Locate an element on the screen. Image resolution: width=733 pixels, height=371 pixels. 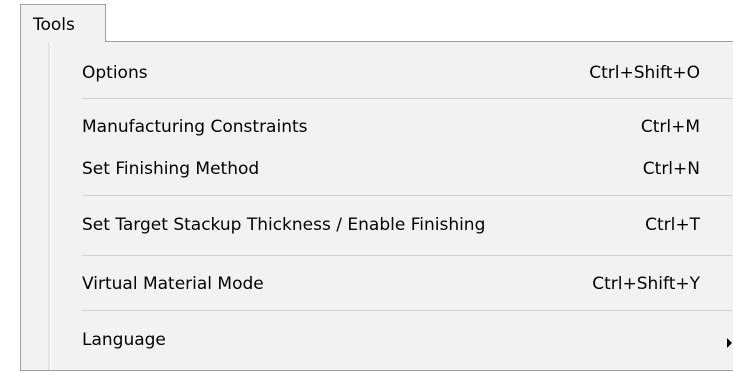
menu-item-language: Language is located at coordinates (407, 342).